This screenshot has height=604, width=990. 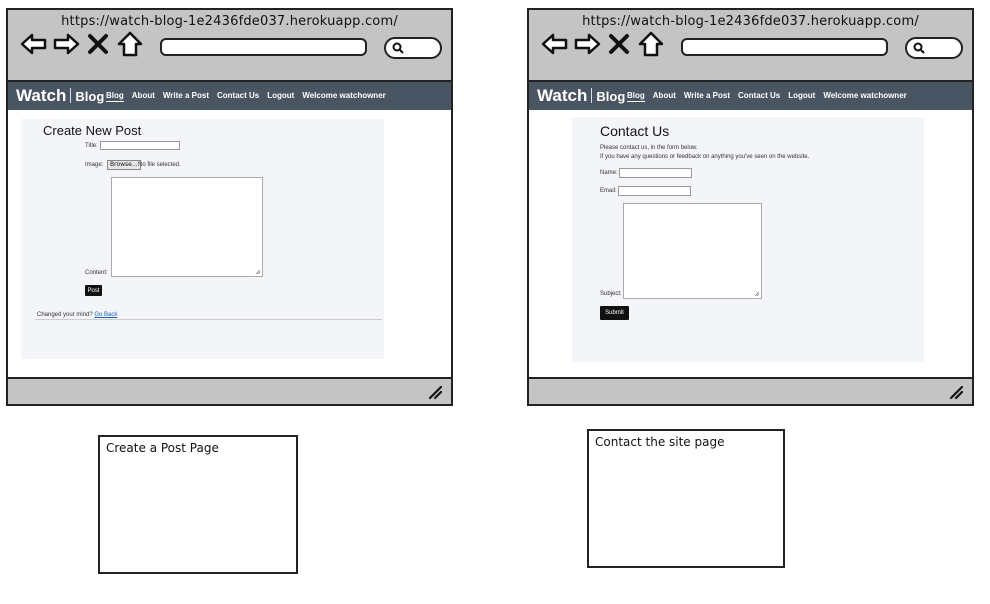 I want to click on title-input, so click(x=140, y=145).